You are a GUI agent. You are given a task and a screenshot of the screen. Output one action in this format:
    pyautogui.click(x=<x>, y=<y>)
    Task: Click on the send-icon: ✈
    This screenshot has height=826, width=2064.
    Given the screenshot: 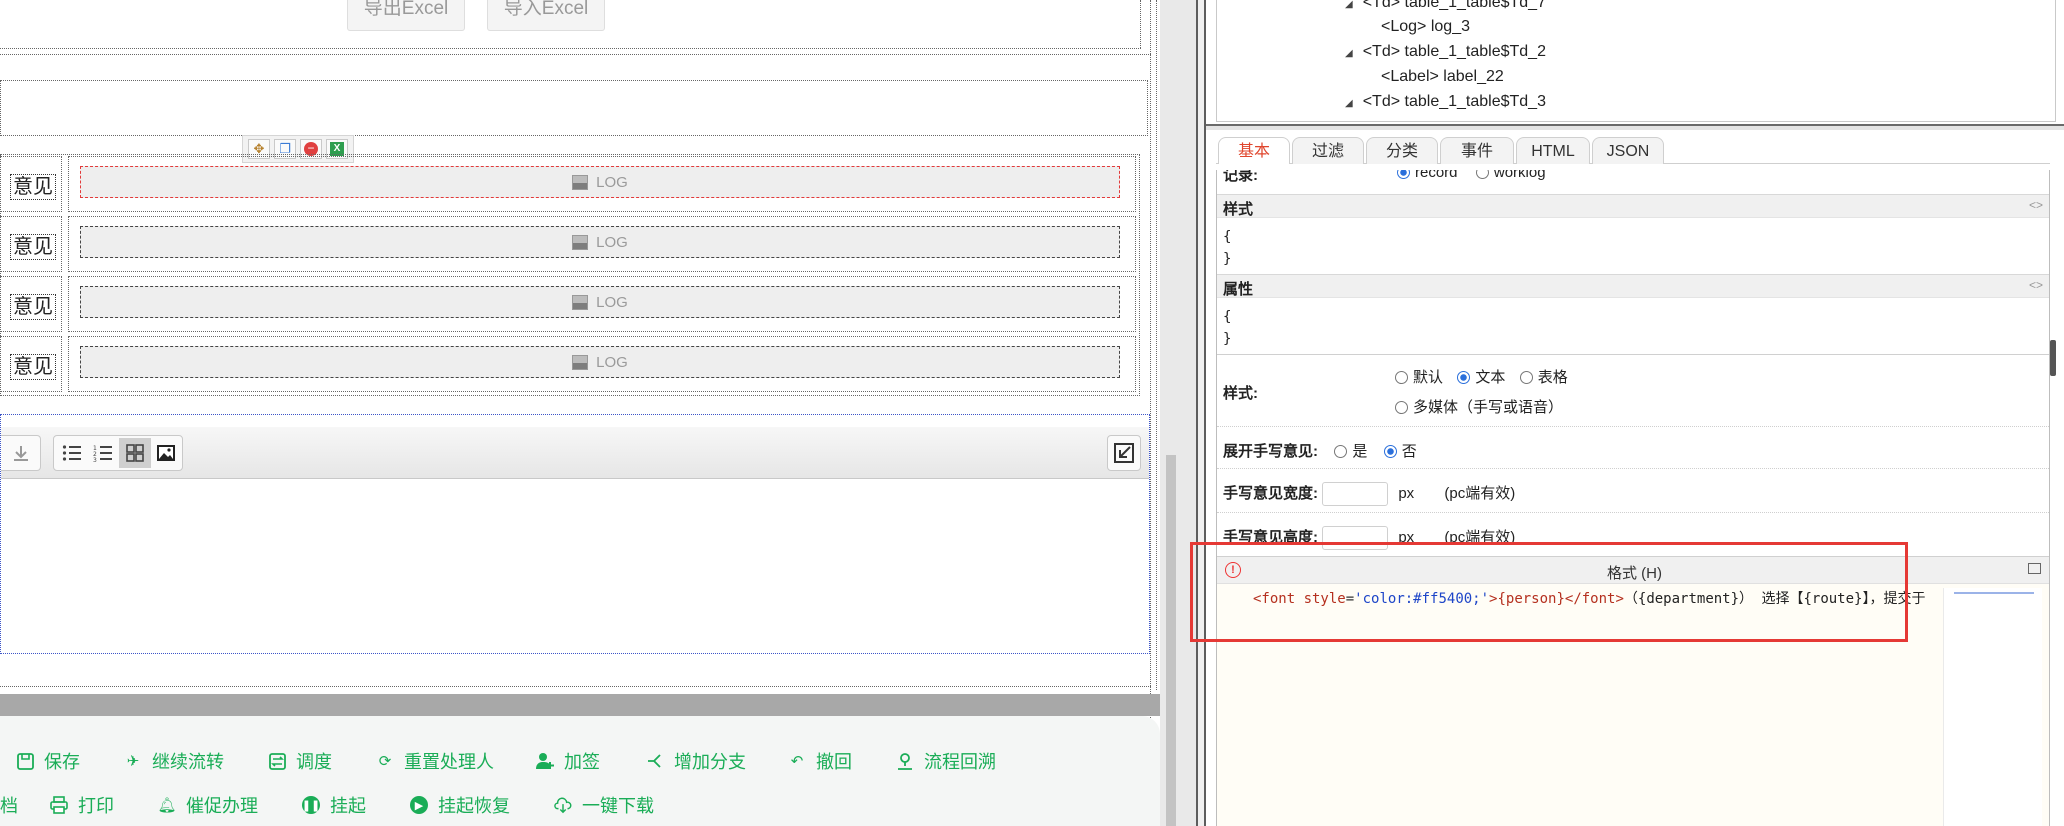 What is the action you would take?
    pyautogui.click(x=133, y=761)
    